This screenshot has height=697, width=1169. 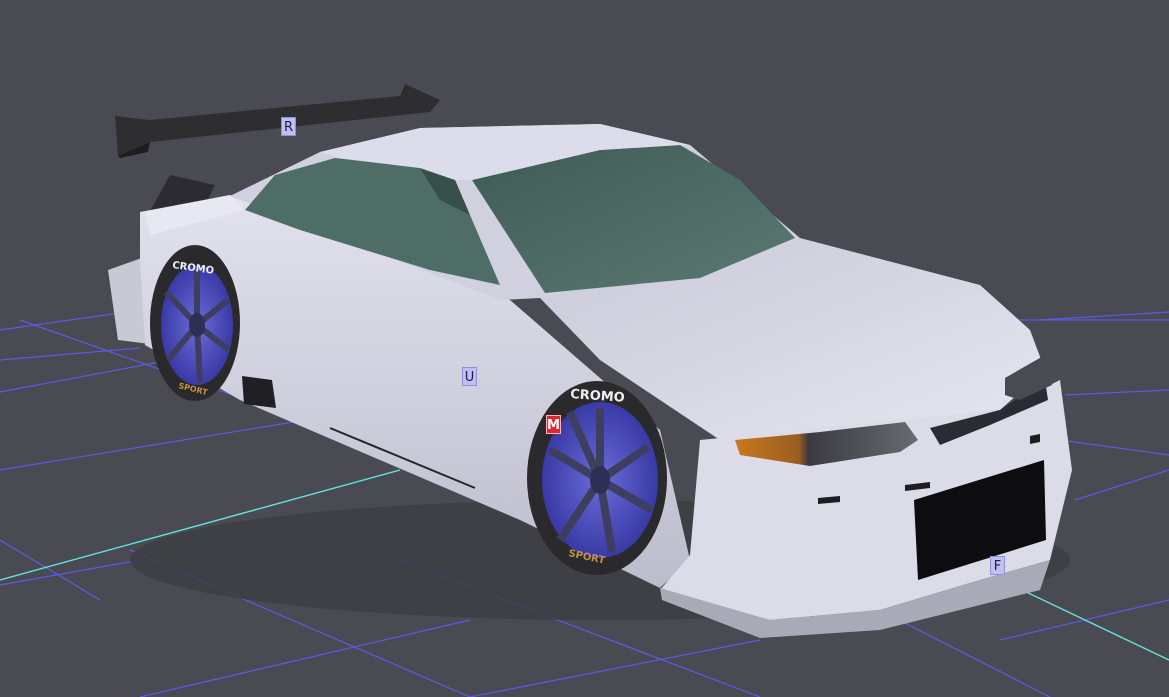 What do you see at coordinates (469, 376) in the screenshot?
I see `marker-u: U` at bounding box center [469, 376].